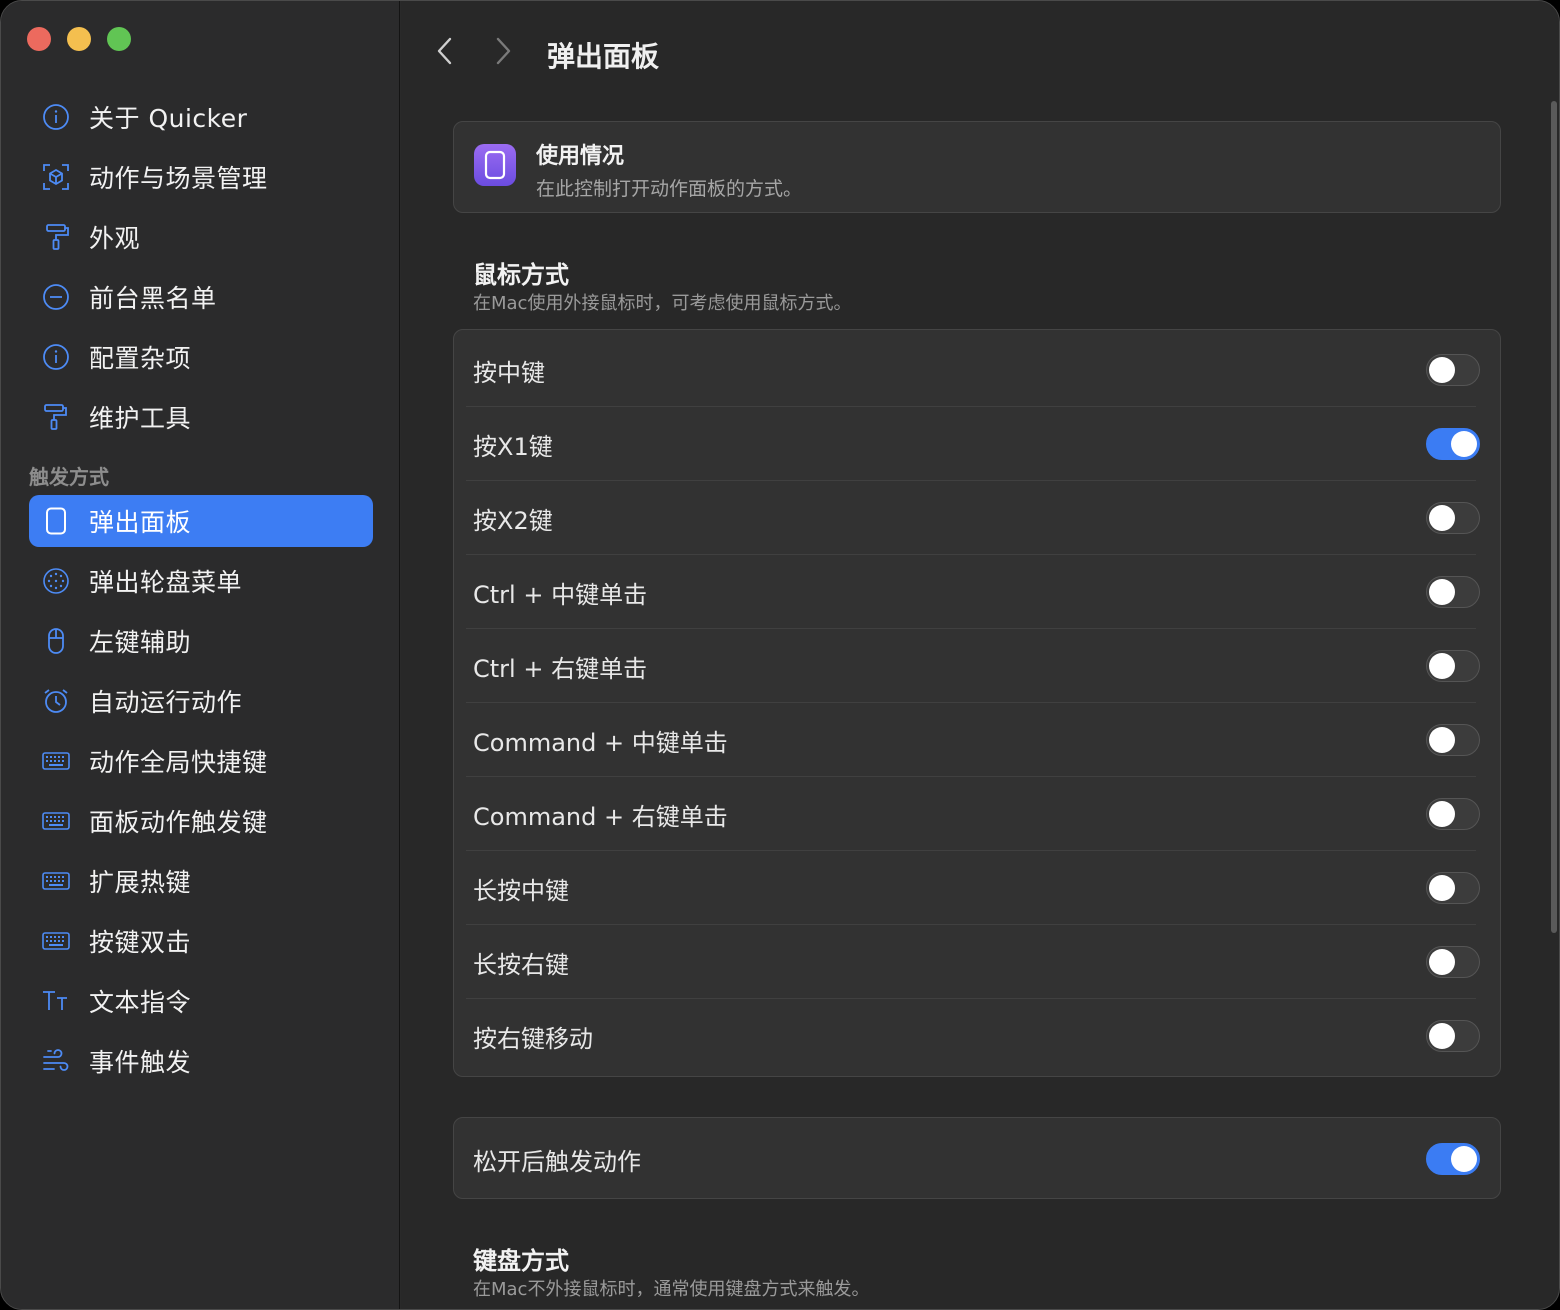  I want to click on sidebar-item-extended-hotkeys: 扩展热键, so click(201, 881).